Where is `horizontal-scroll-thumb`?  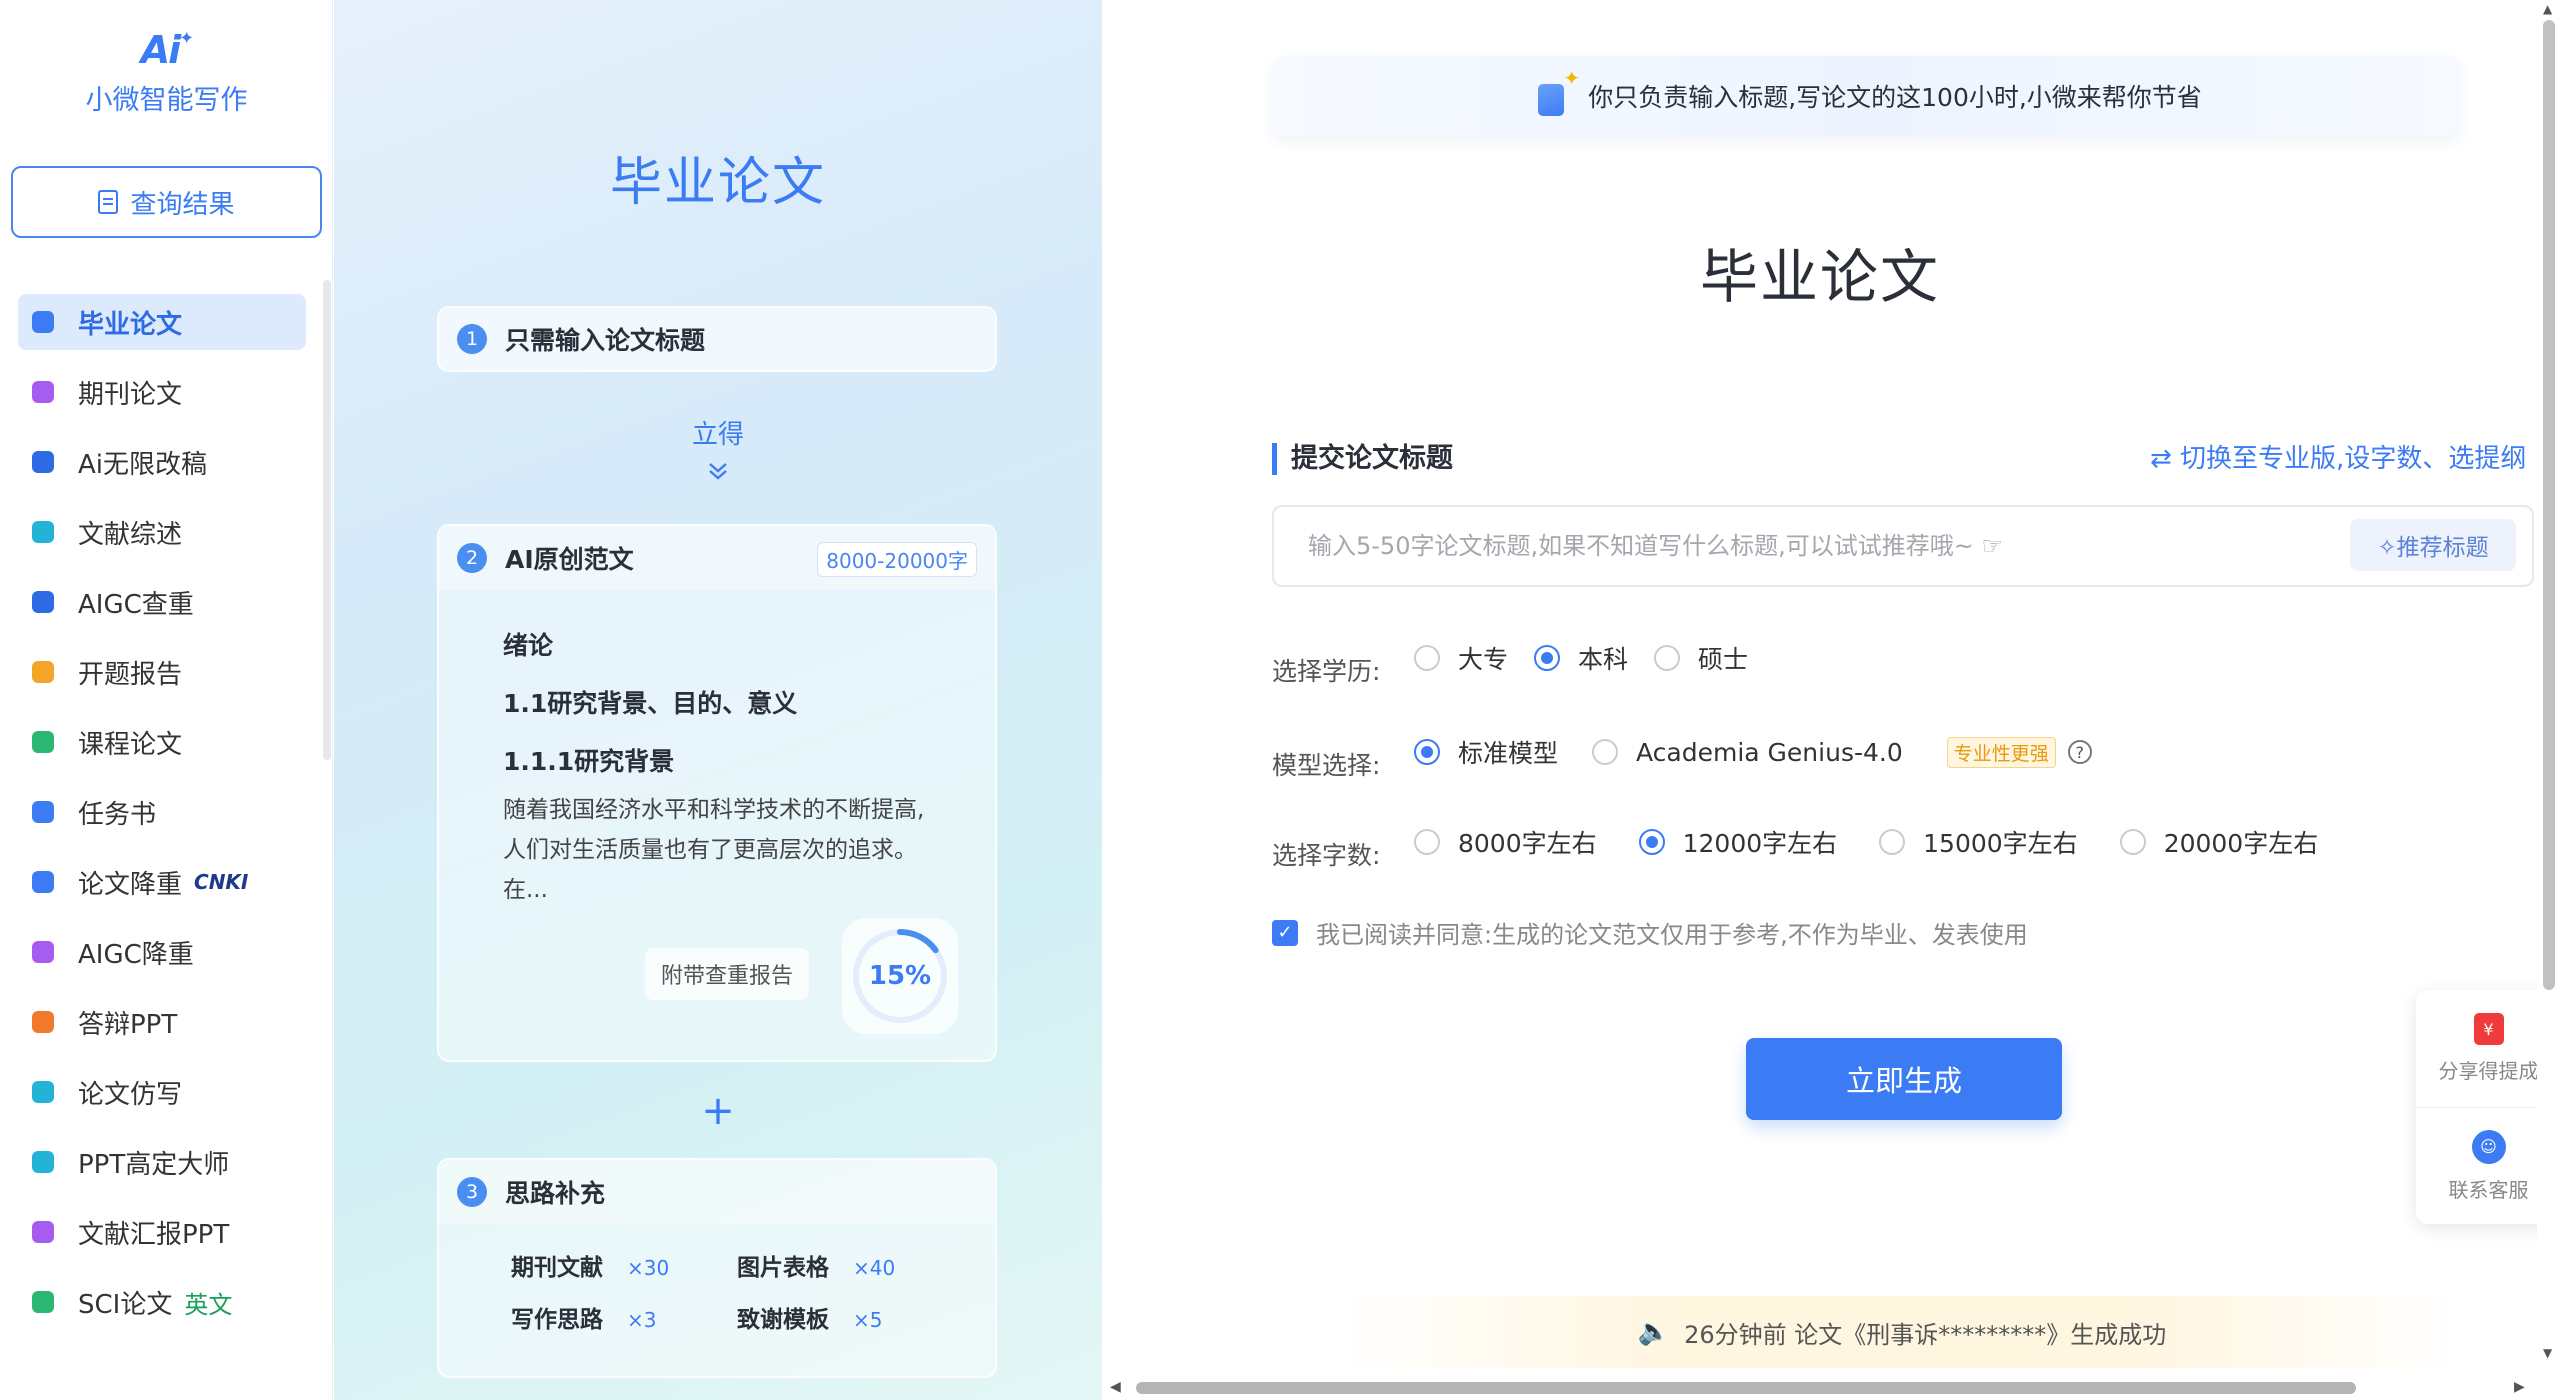
horizontal-scroll-thumb is located at coordinates (1746, 1388).